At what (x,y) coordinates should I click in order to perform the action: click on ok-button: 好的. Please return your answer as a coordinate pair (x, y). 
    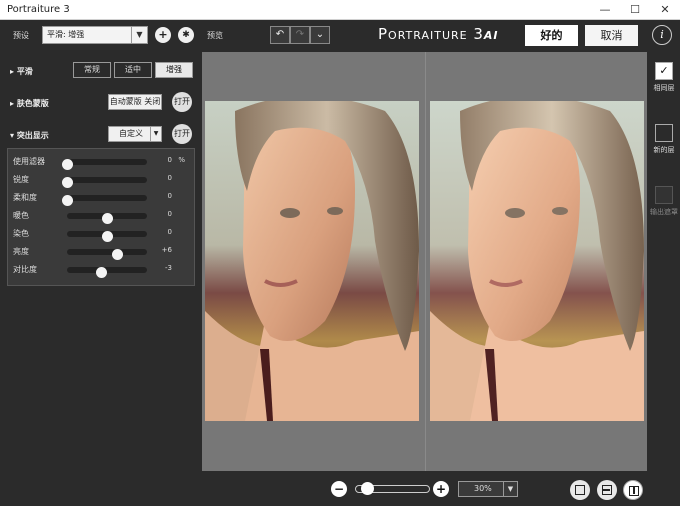
    Looking at the image, I should click on (551, 35).